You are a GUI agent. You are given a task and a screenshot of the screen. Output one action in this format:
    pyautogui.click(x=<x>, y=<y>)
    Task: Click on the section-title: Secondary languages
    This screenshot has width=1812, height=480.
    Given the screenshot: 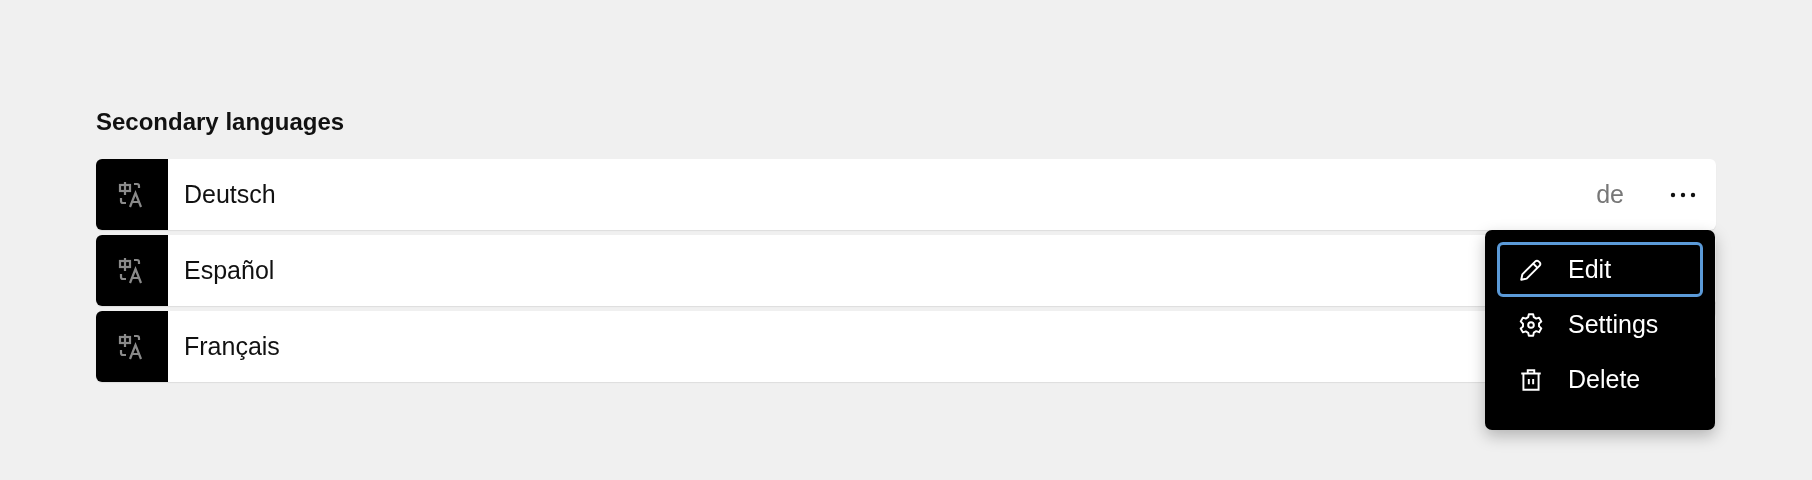 What is the action you would take?
    pyautogui.click(x=221, y=122)
    